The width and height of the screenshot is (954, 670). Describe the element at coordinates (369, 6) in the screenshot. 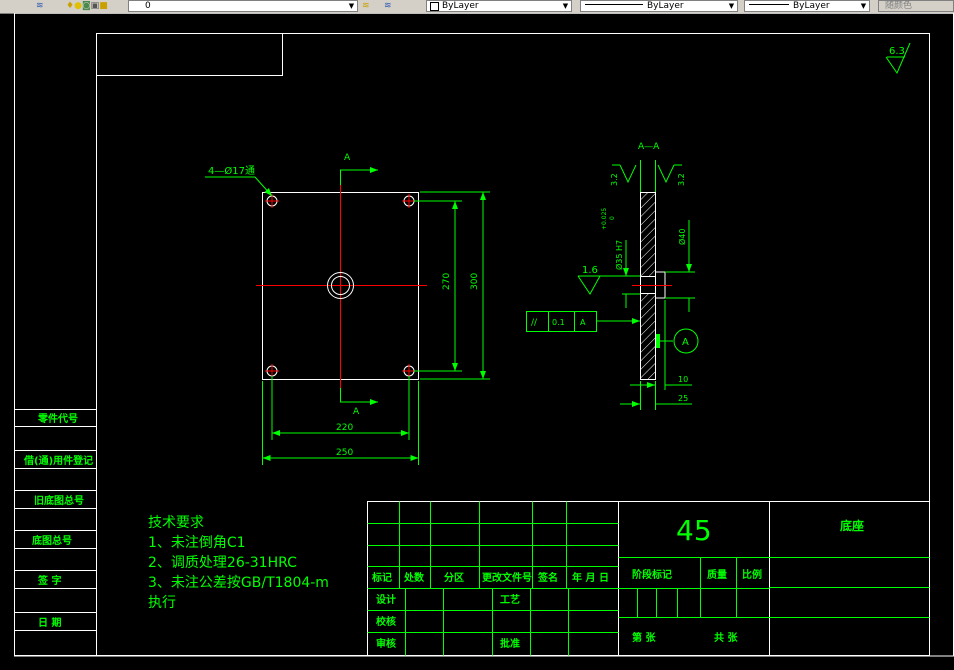

I see `make-current-layer-icon: ≋` at that location.